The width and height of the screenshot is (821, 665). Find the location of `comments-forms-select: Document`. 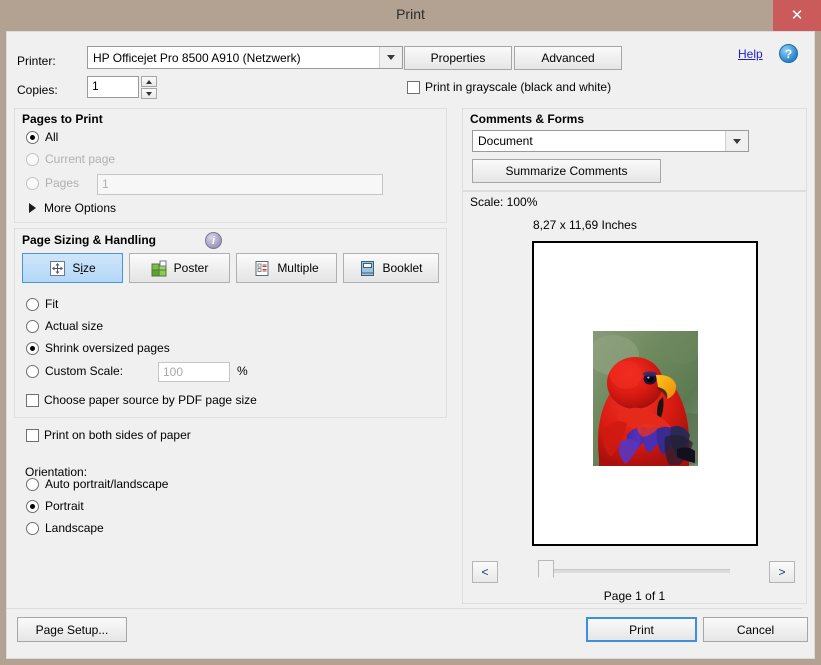

comments-forms-select: Document is located at coordinates (610, 141).